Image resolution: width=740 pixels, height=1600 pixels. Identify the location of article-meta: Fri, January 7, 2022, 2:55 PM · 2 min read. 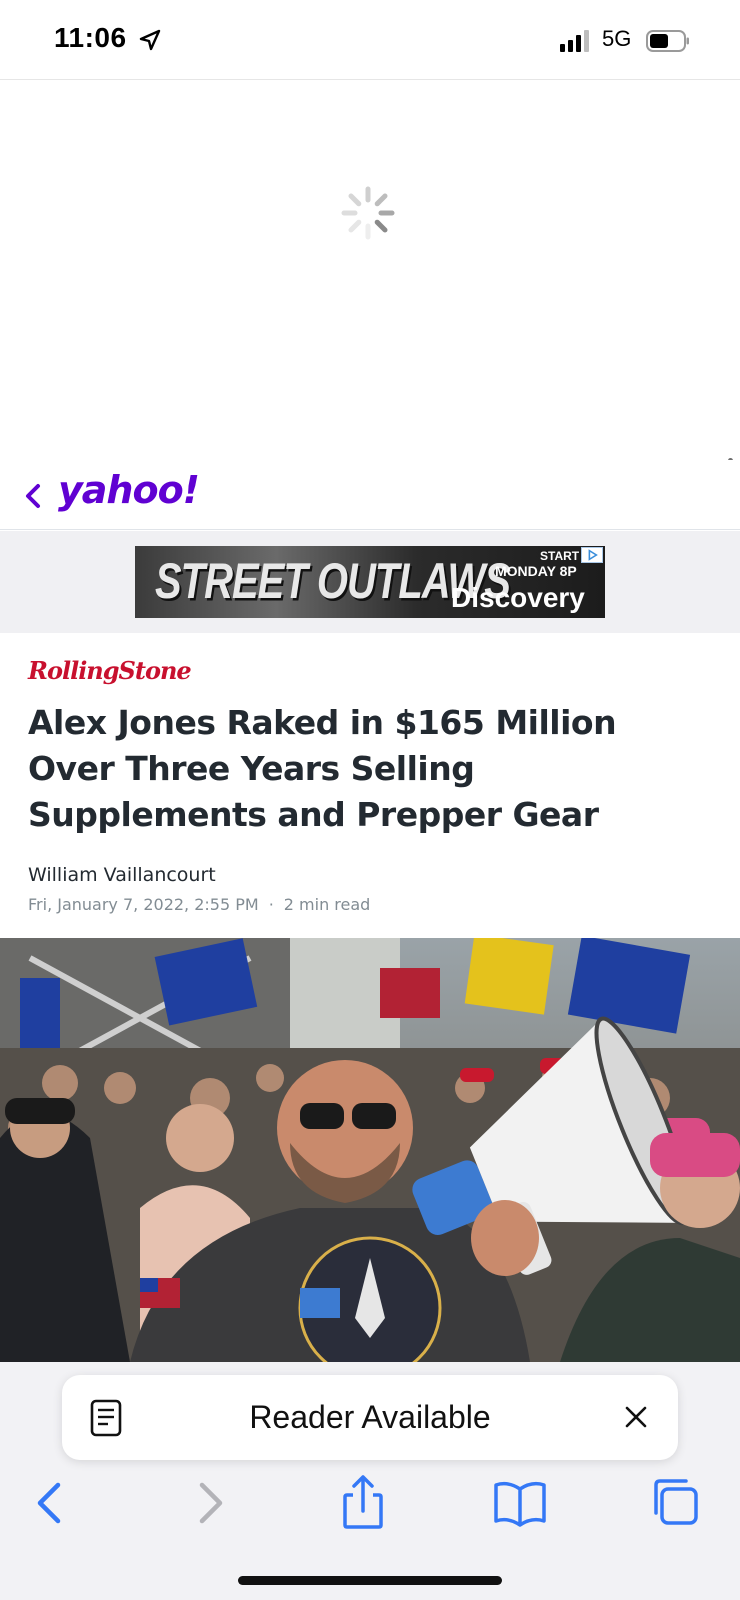
(199, 904).